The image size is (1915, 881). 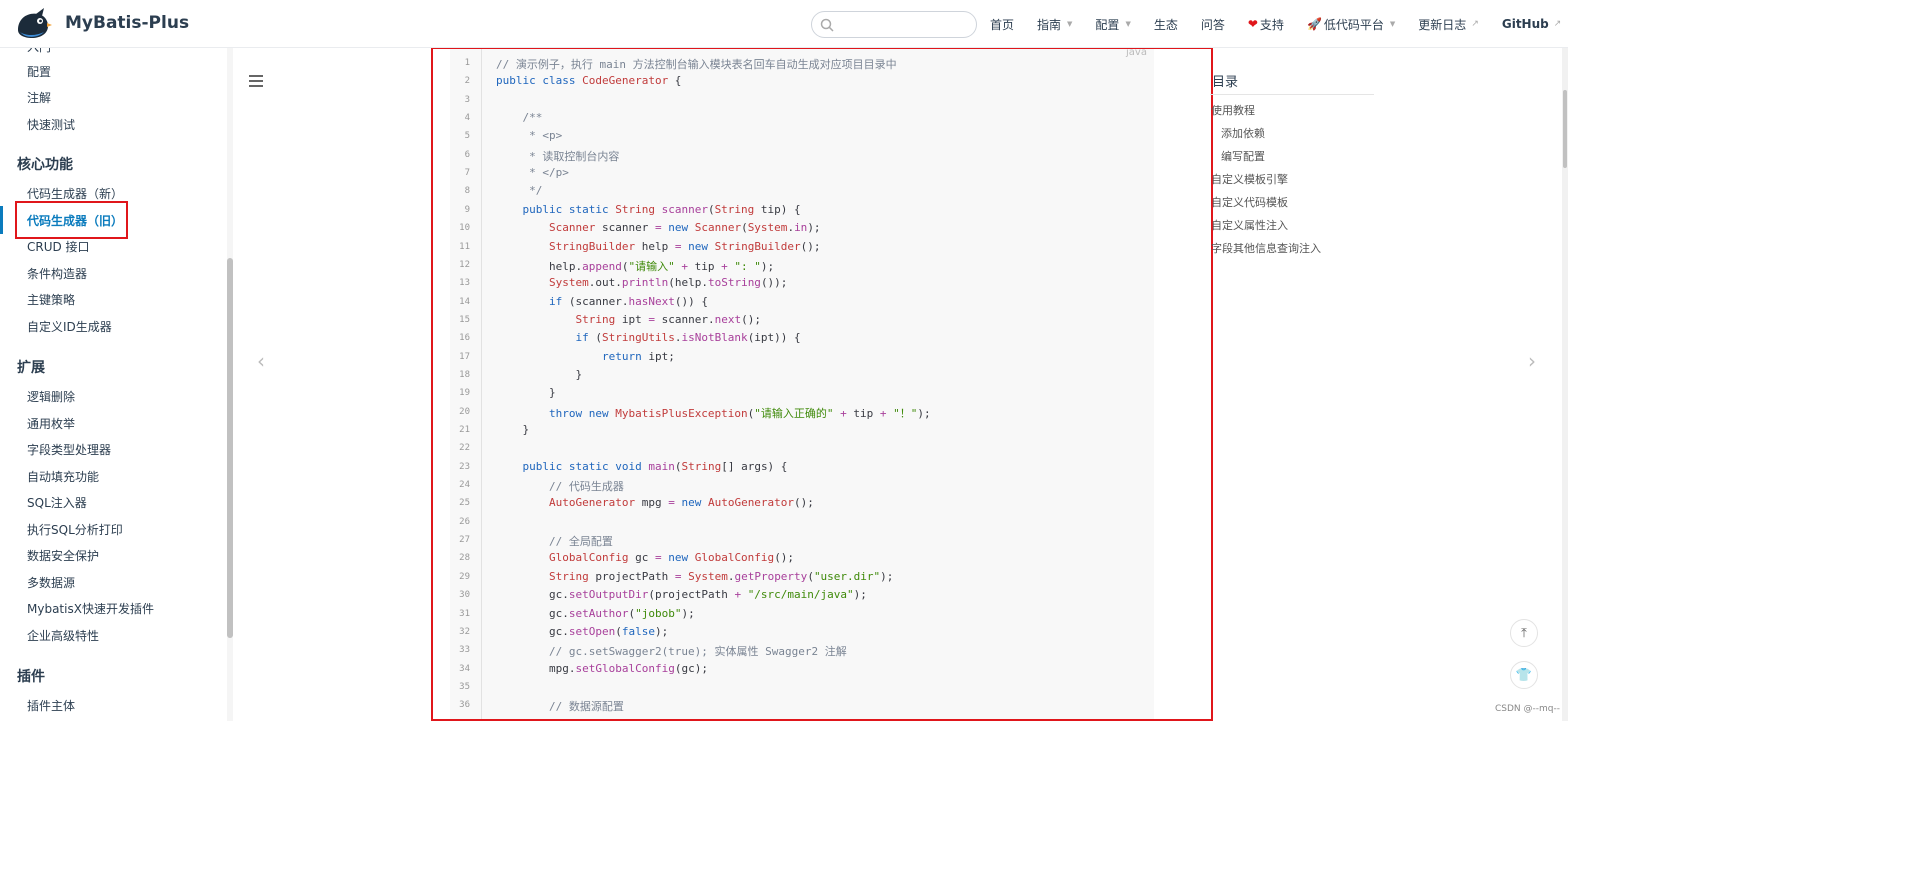 What do you see at coordinates (75, 529) in the screenshot?
I see `sidebar-item: 执行SQL分析打印` at bounding box center [75, 529].